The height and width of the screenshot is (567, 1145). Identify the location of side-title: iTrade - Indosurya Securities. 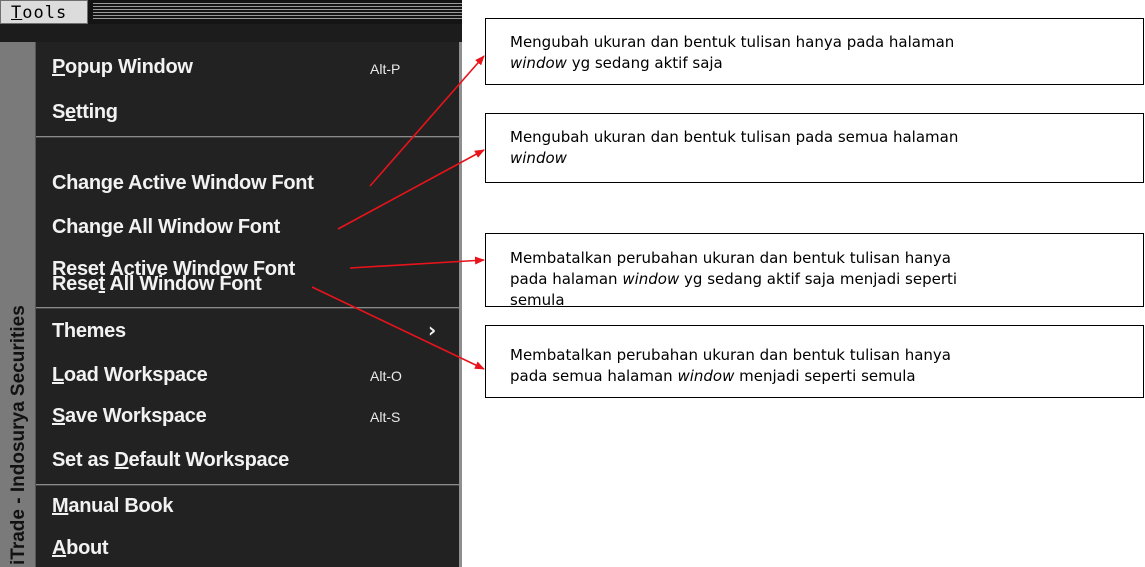
(18, 435).